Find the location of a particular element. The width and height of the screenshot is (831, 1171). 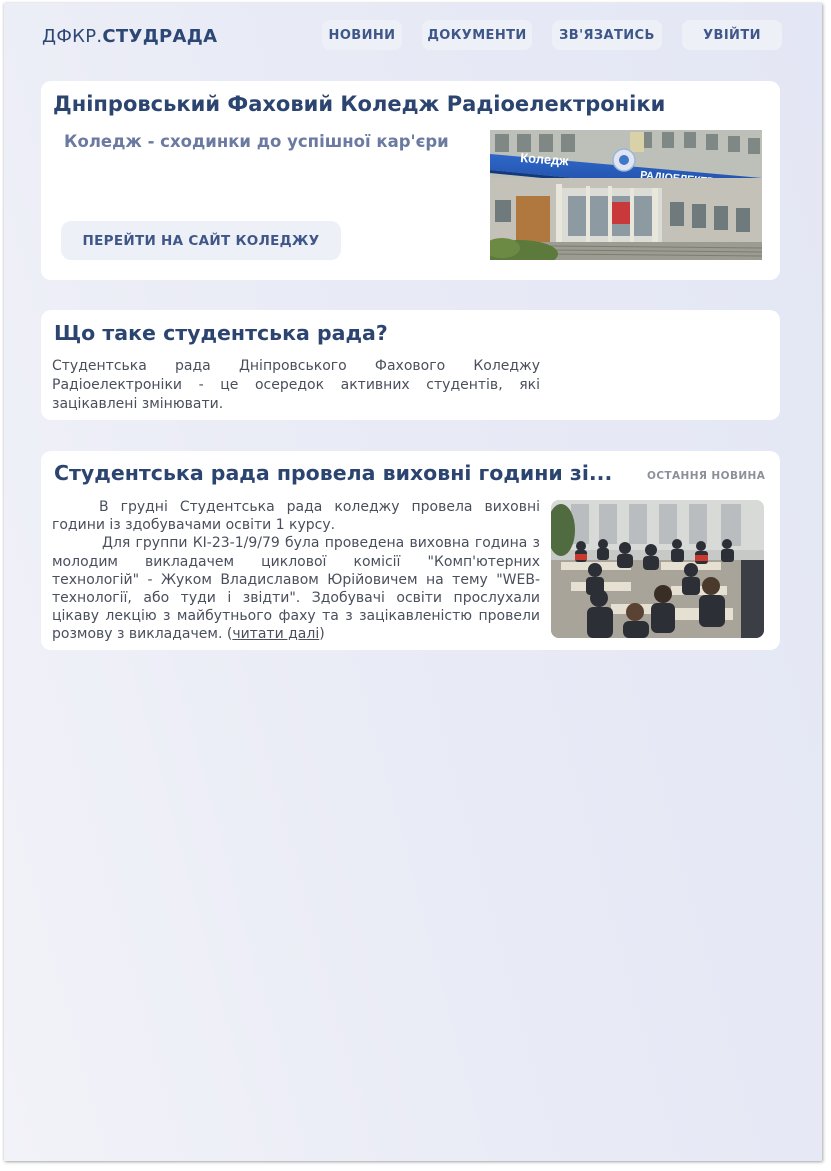

site-logo: ДФКР.СТУДРАДА is located at coordinates (129, 36).